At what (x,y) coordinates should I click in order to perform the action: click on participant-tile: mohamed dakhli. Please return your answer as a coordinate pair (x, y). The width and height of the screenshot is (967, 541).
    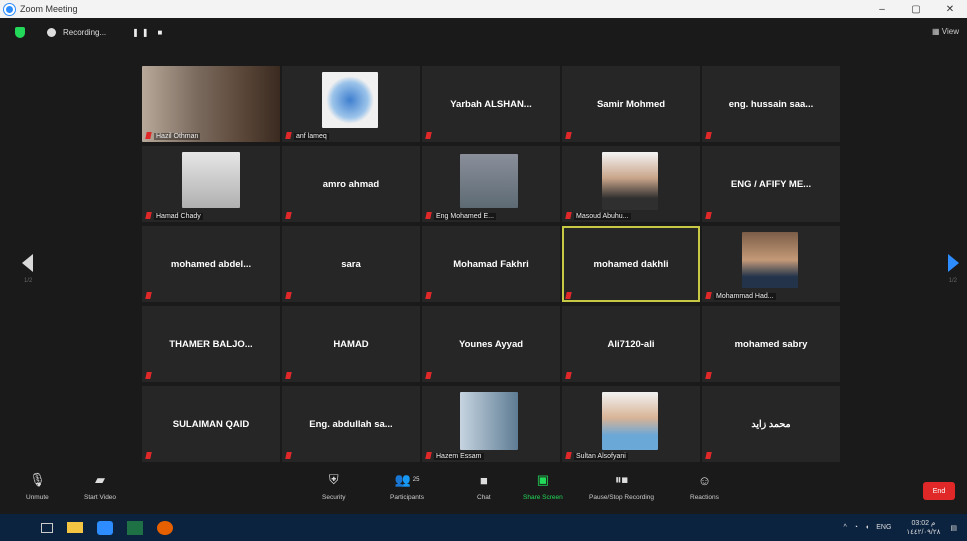
    Looking at the image, I should click on (631, 264).